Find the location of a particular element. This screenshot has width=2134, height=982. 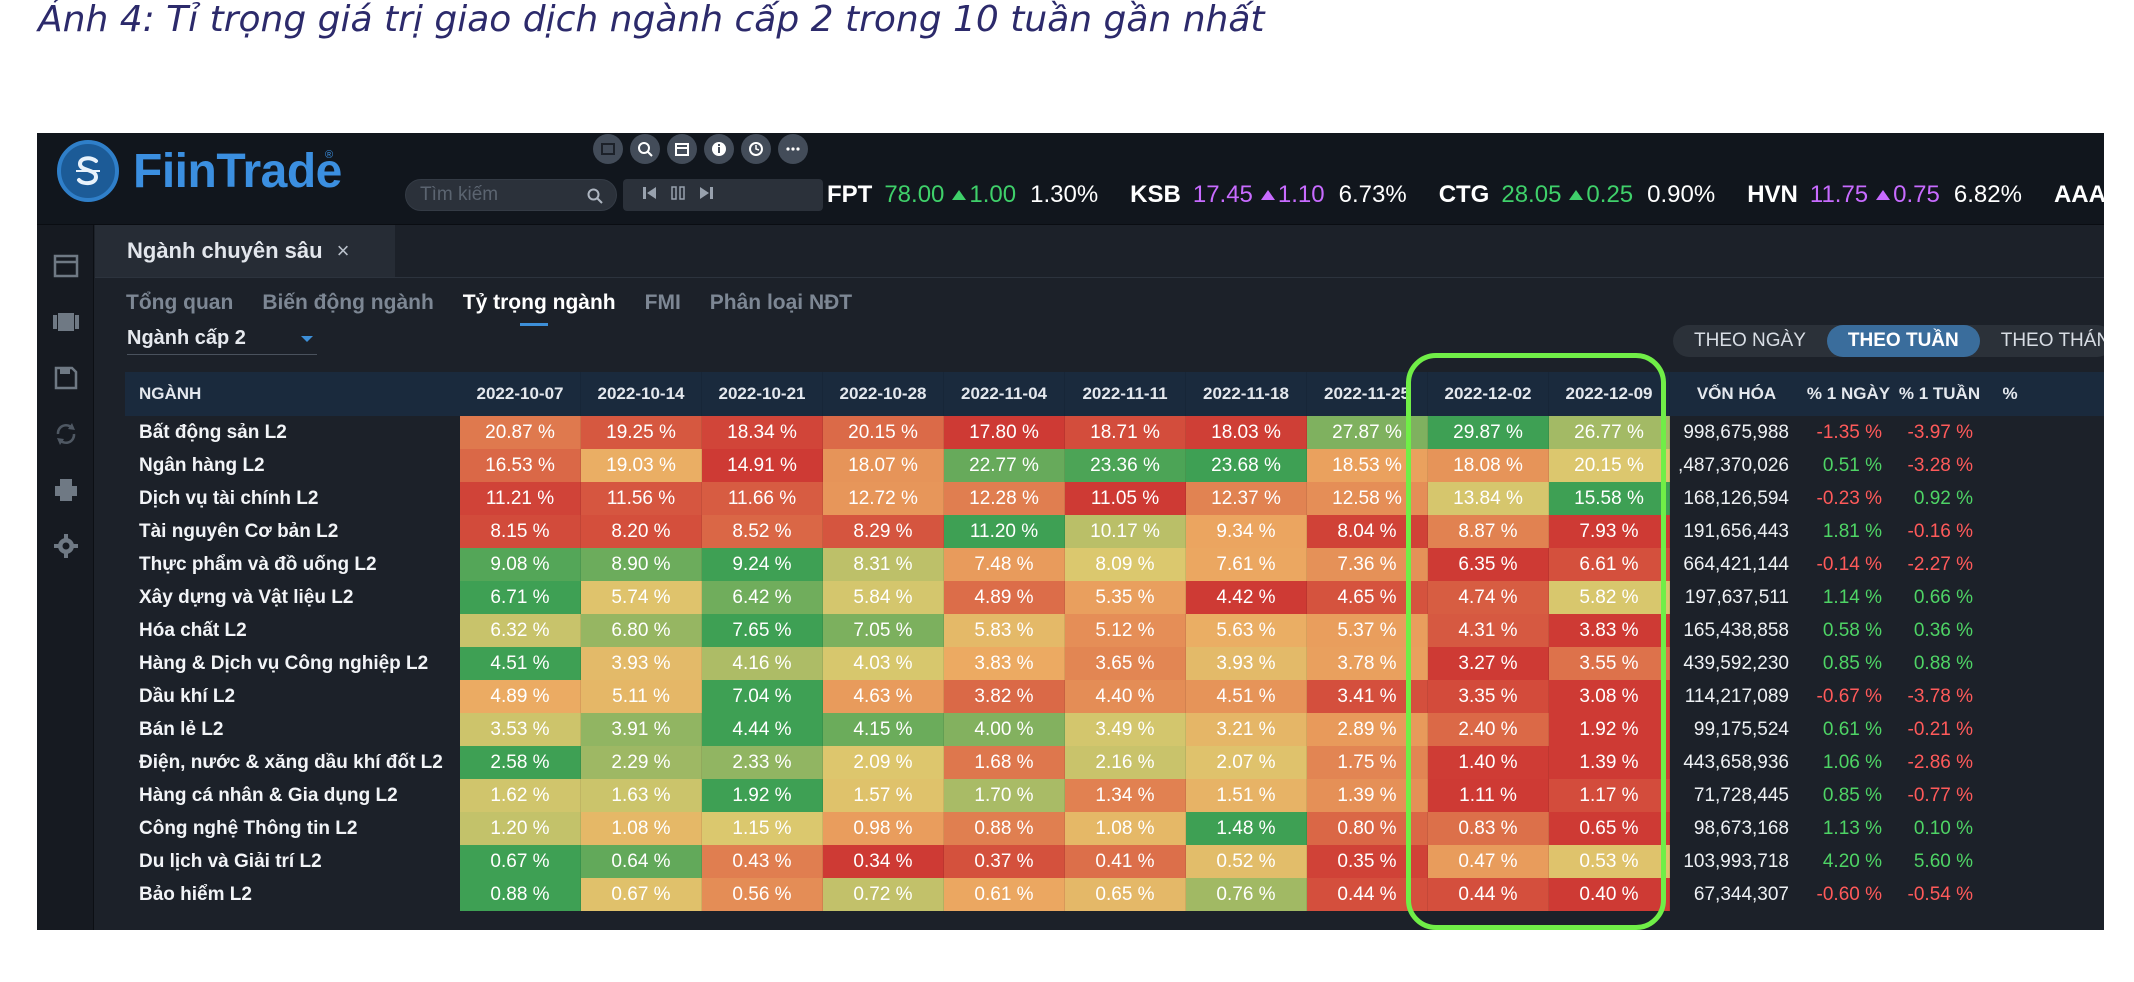

fiintrade-logo-icon is located at coordinates (88, 171).